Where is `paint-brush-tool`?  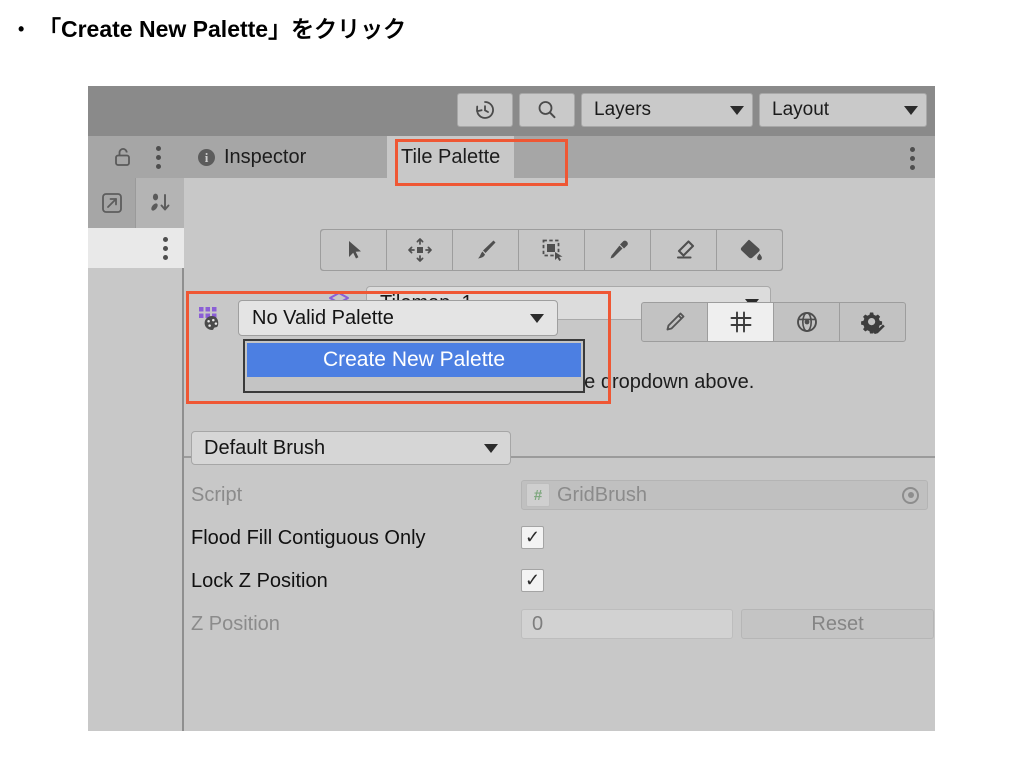 paint-brush-tool is located at coordinates (485, 250).